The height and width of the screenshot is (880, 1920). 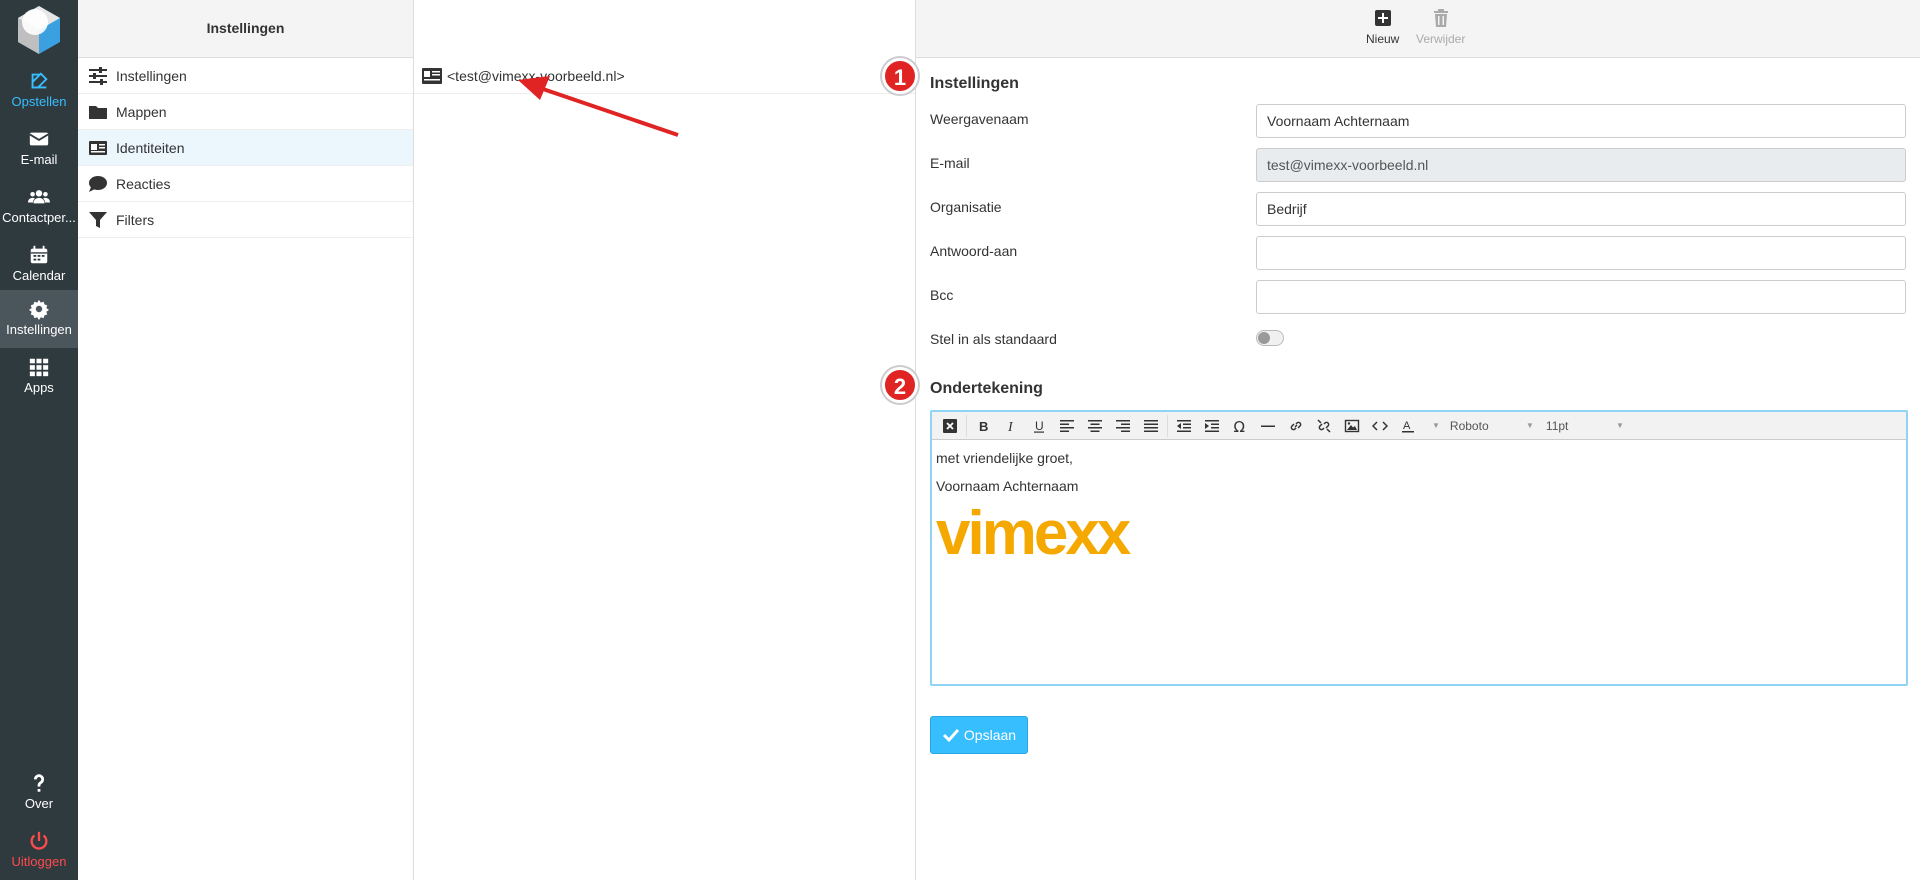 I want to click on unlink-icon, so click(x=1324, y=425).